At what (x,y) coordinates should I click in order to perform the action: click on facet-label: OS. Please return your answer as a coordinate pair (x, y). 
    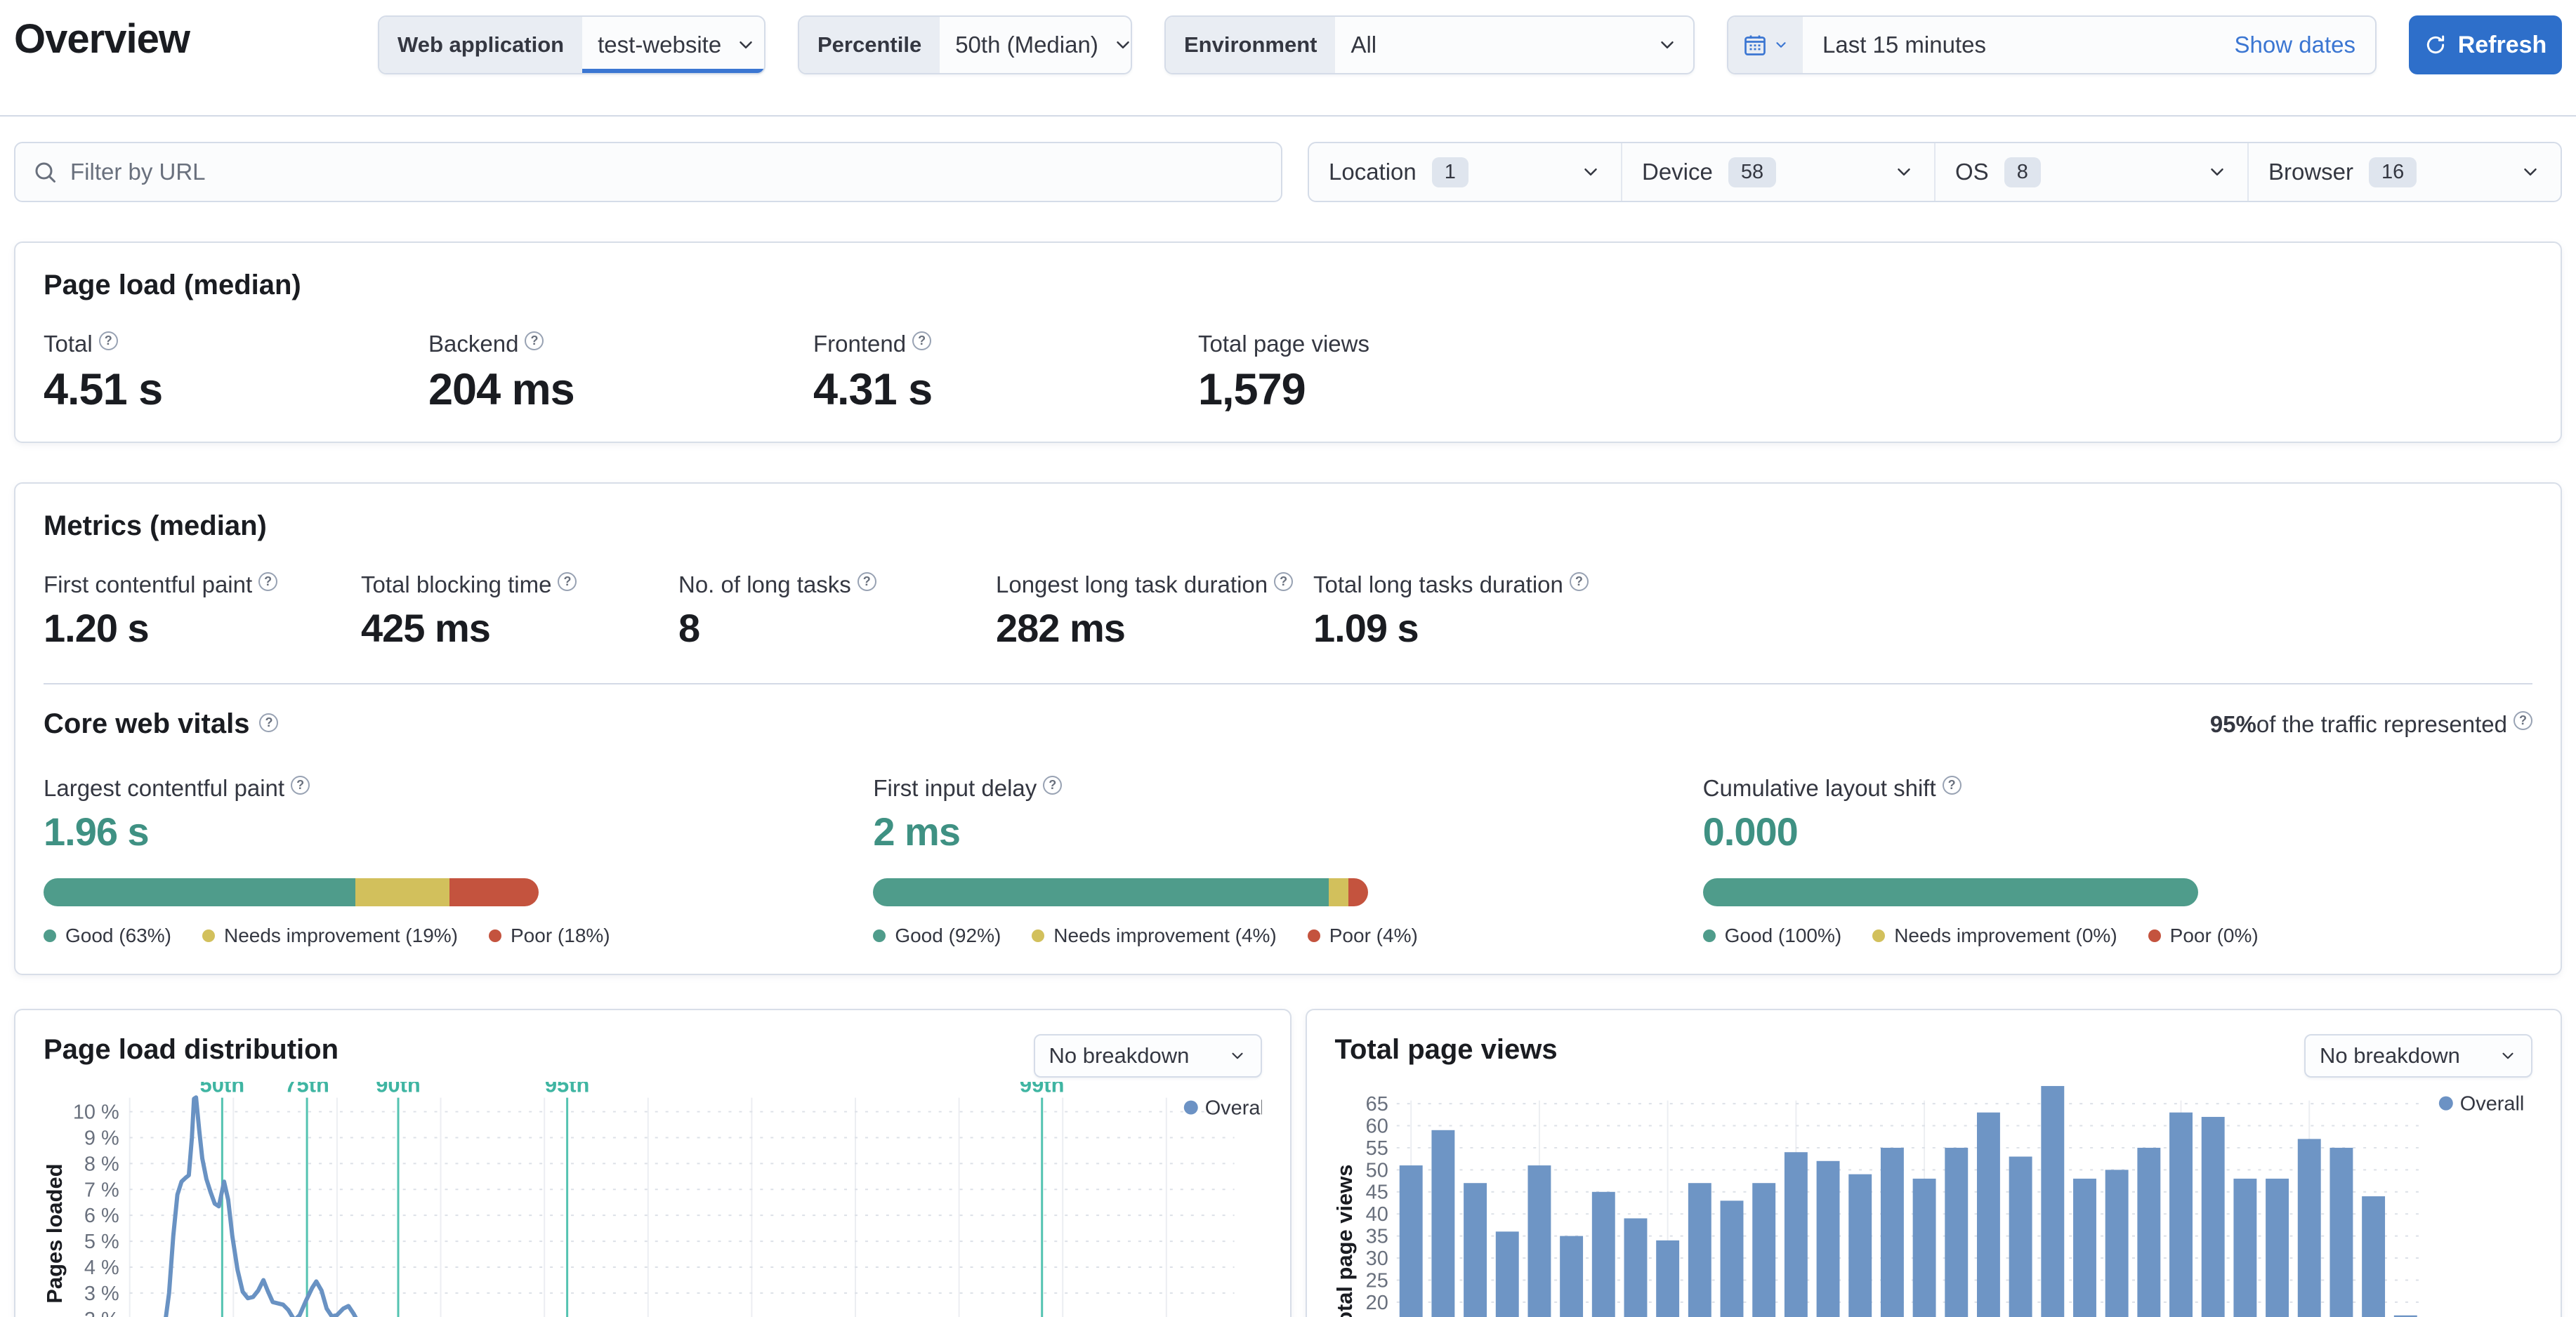
    Looking at the image, I should click on (1972, 172).